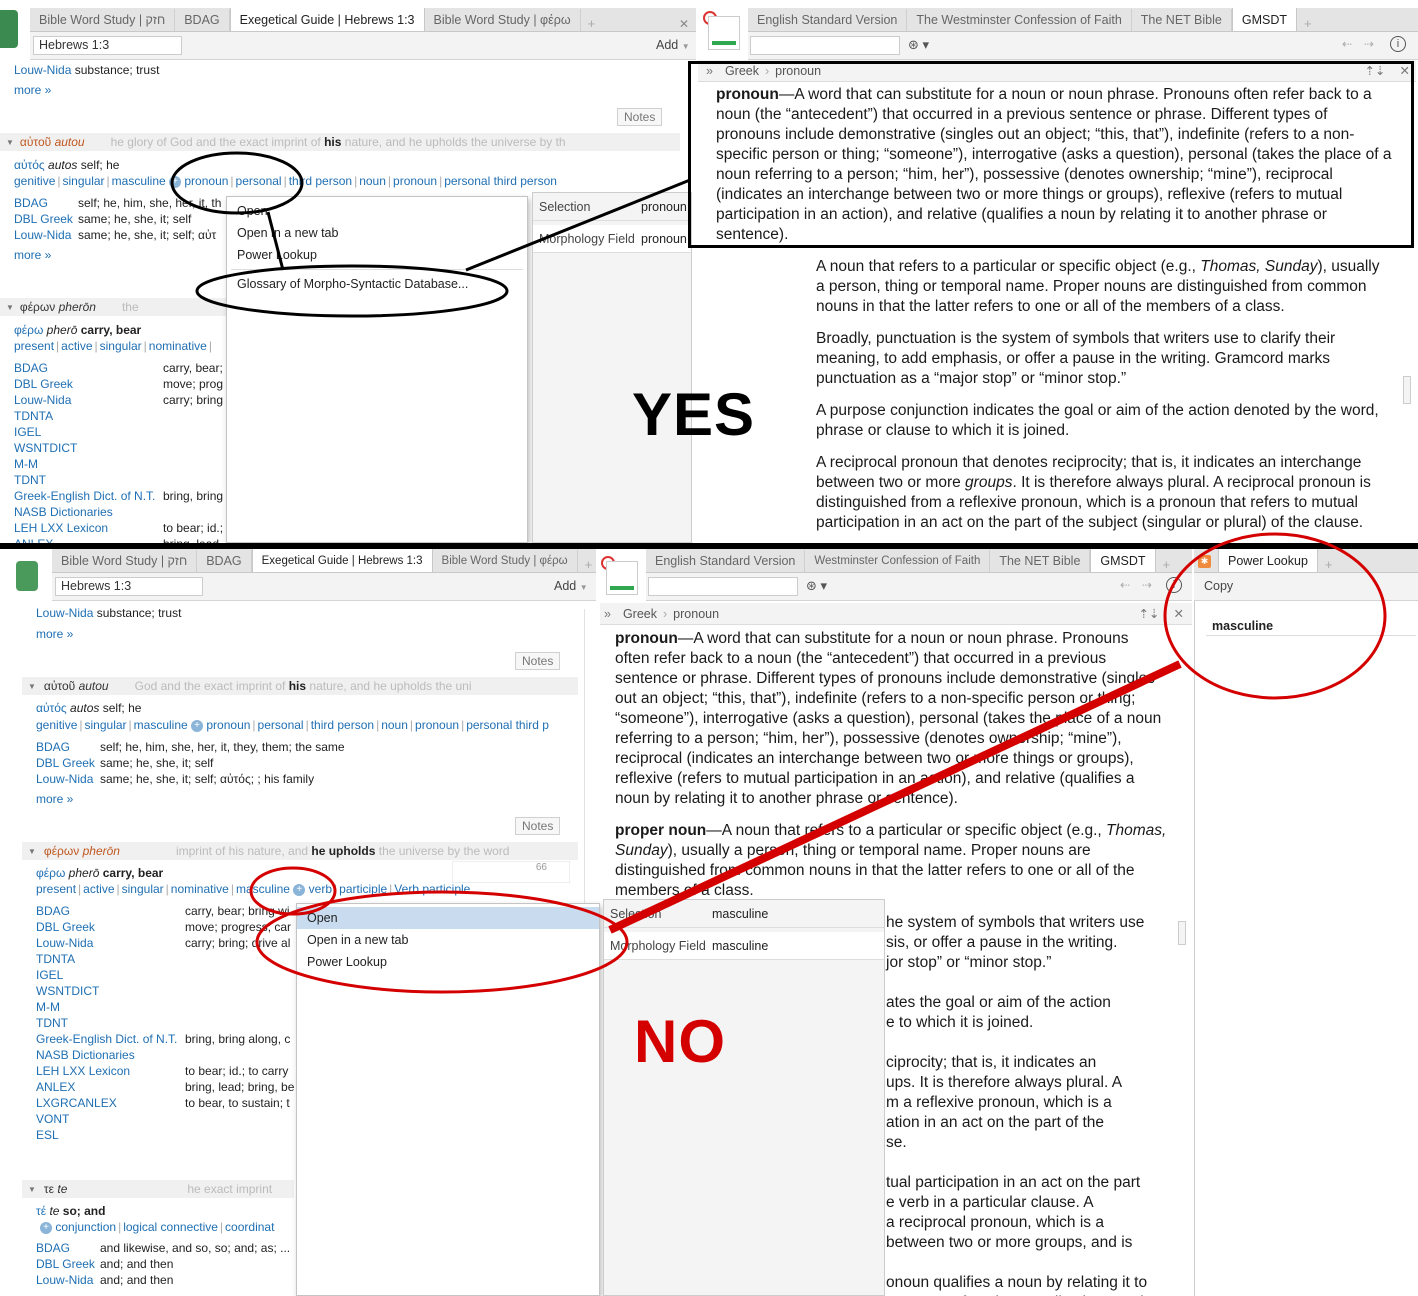 The image size is (1418, 1296). Describe the element at coordinates (98, 889) in the screenshot. I see `parsing-item: active` at that location.